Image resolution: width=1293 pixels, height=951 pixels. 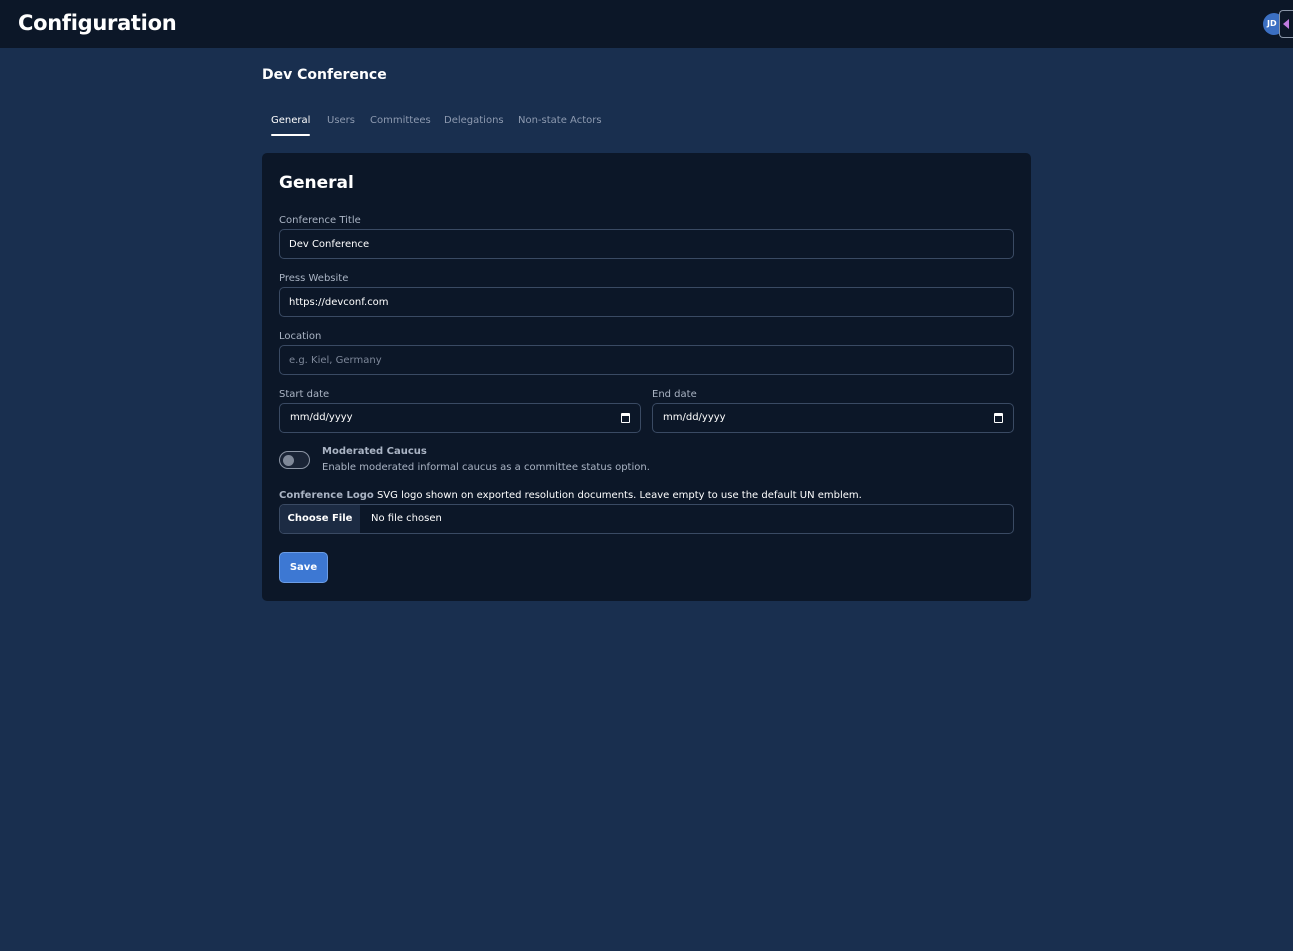 I want to click on press-website-input, so click(x=646, y=302).